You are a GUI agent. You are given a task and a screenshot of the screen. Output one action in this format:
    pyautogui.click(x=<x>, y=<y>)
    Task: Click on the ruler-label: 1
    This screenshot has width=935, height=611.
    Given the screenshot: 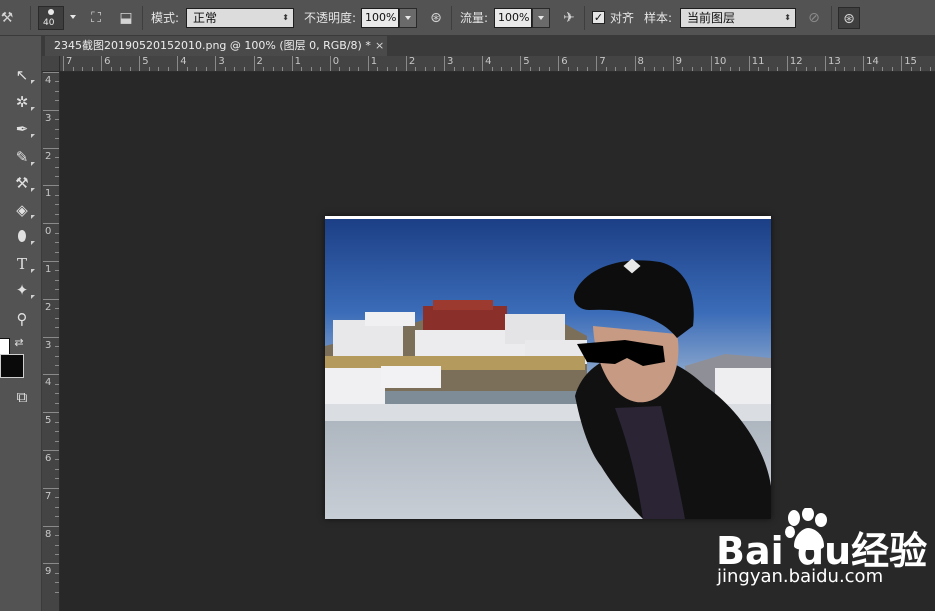 What is the action you would take?
    pyautogui.click(x=48, y=269)
    